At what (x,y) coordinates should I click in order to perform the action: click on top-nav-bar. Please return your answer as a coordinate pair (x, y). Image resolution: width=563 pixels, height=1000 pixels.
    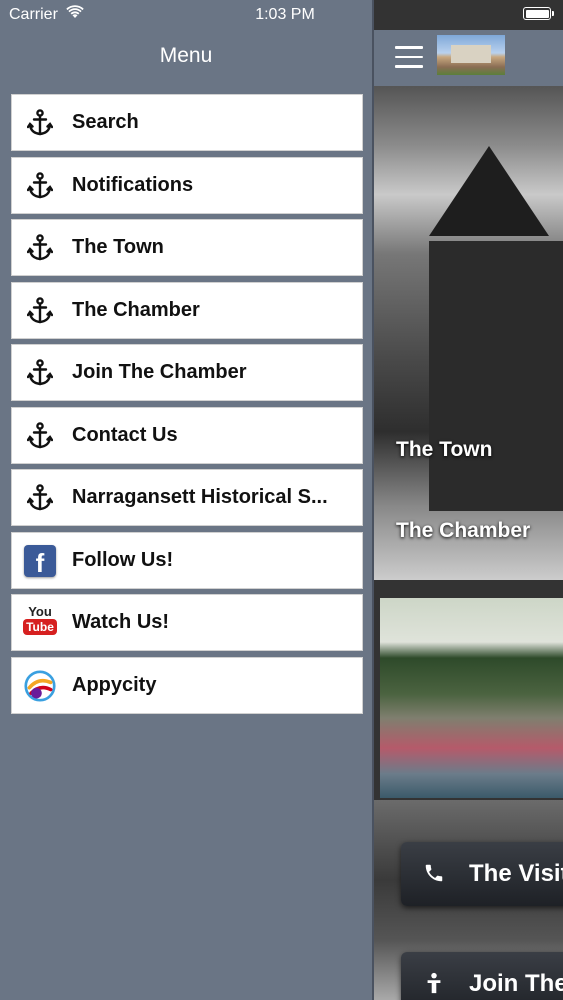
    Looking at the image, I should click on (468, 58).